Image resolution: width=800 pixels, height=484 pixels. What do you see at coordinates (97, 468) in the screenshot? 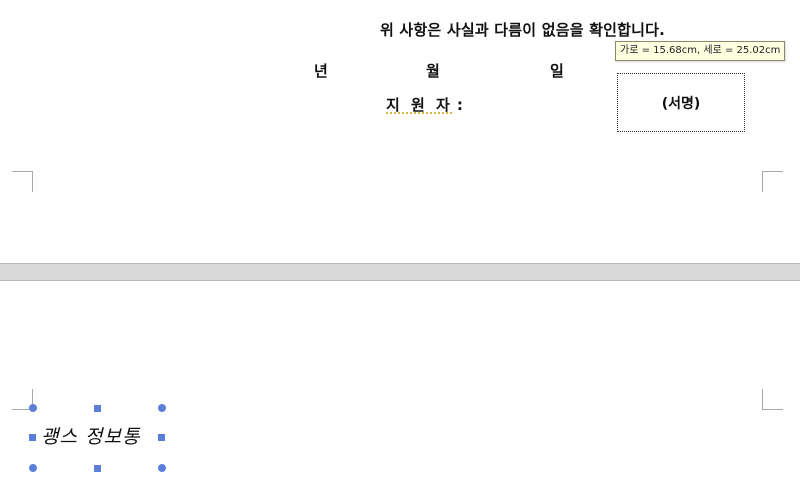
I see `resize-handle-bottom` at bounding box center [97, 468].